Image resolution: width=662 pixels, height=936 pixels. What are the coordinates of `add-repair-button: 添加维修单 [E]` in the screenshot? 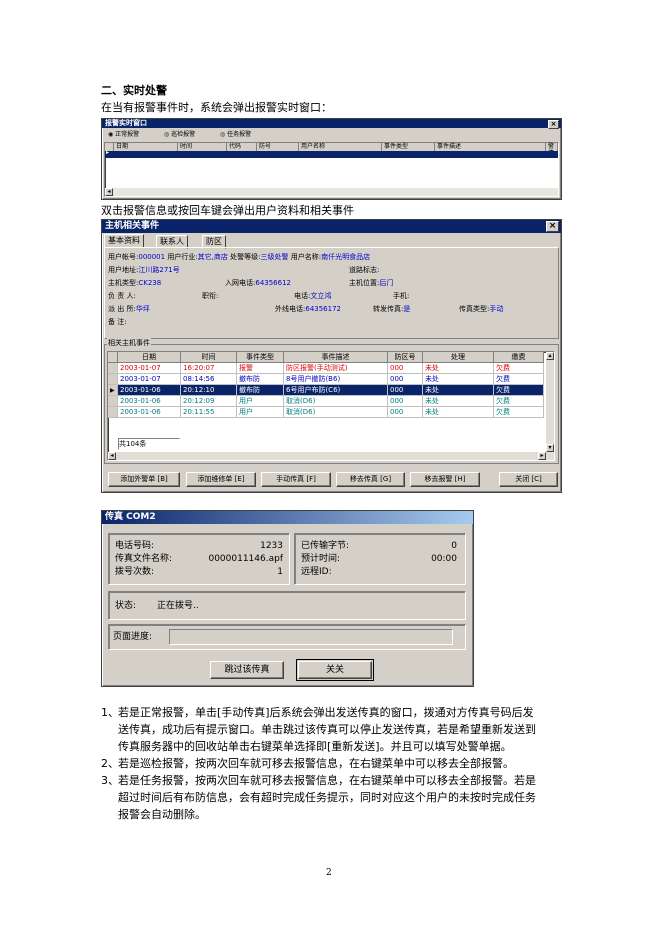 It's located at (221, 479).